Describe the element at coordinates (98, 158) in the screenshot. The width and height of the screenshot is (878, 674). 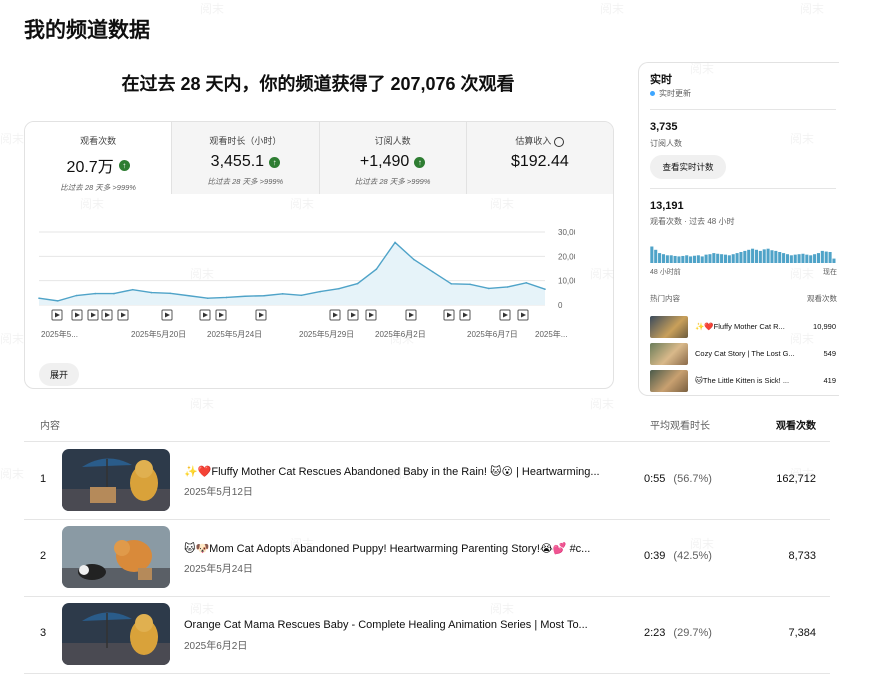
I see `metric-tab-views: 观看次数 20.7万 ↑ 比过去 28 天多 >999%` at that location.